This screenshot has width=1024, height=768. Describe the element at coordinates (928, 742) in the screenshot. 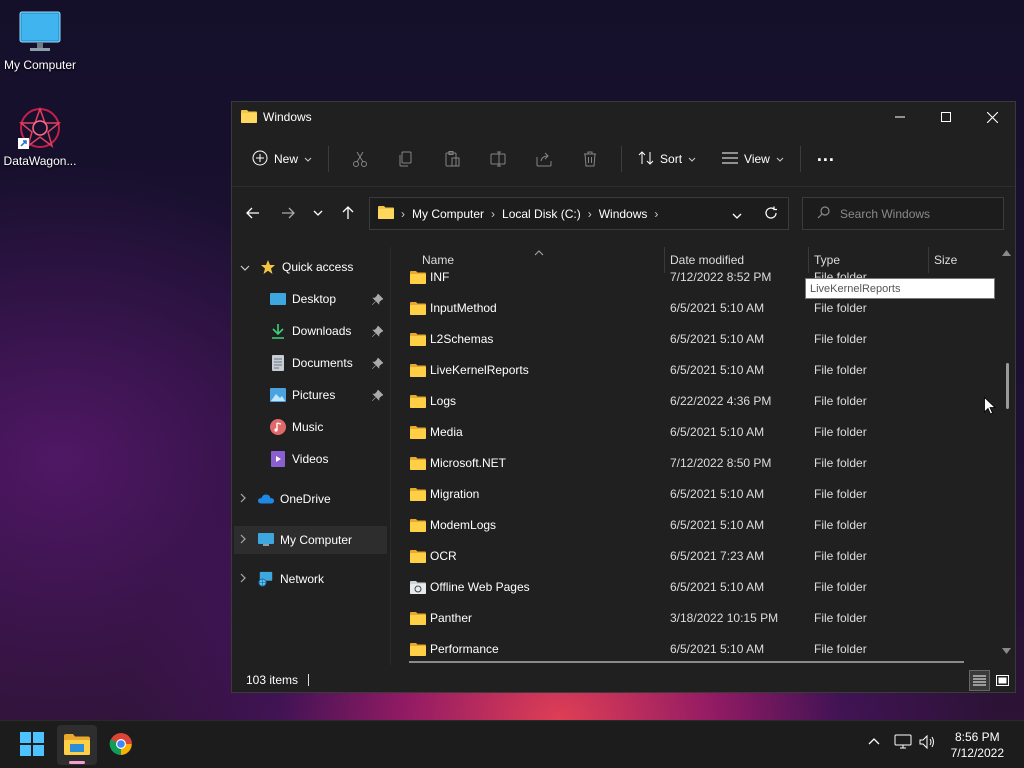

I see `volume-icon` at that location.